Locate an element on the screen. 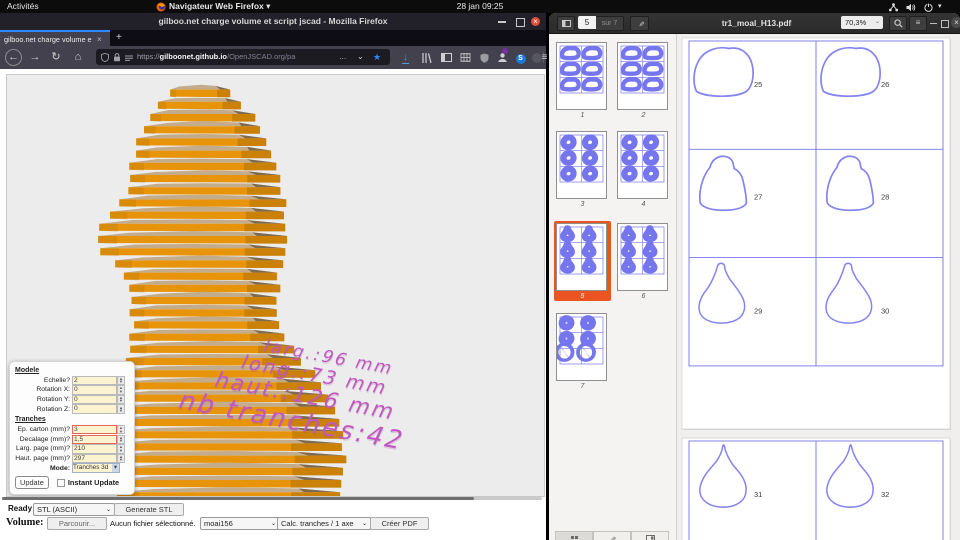  pdf-thumbnail-page-4: 4 is located at coordinates (643, 169).